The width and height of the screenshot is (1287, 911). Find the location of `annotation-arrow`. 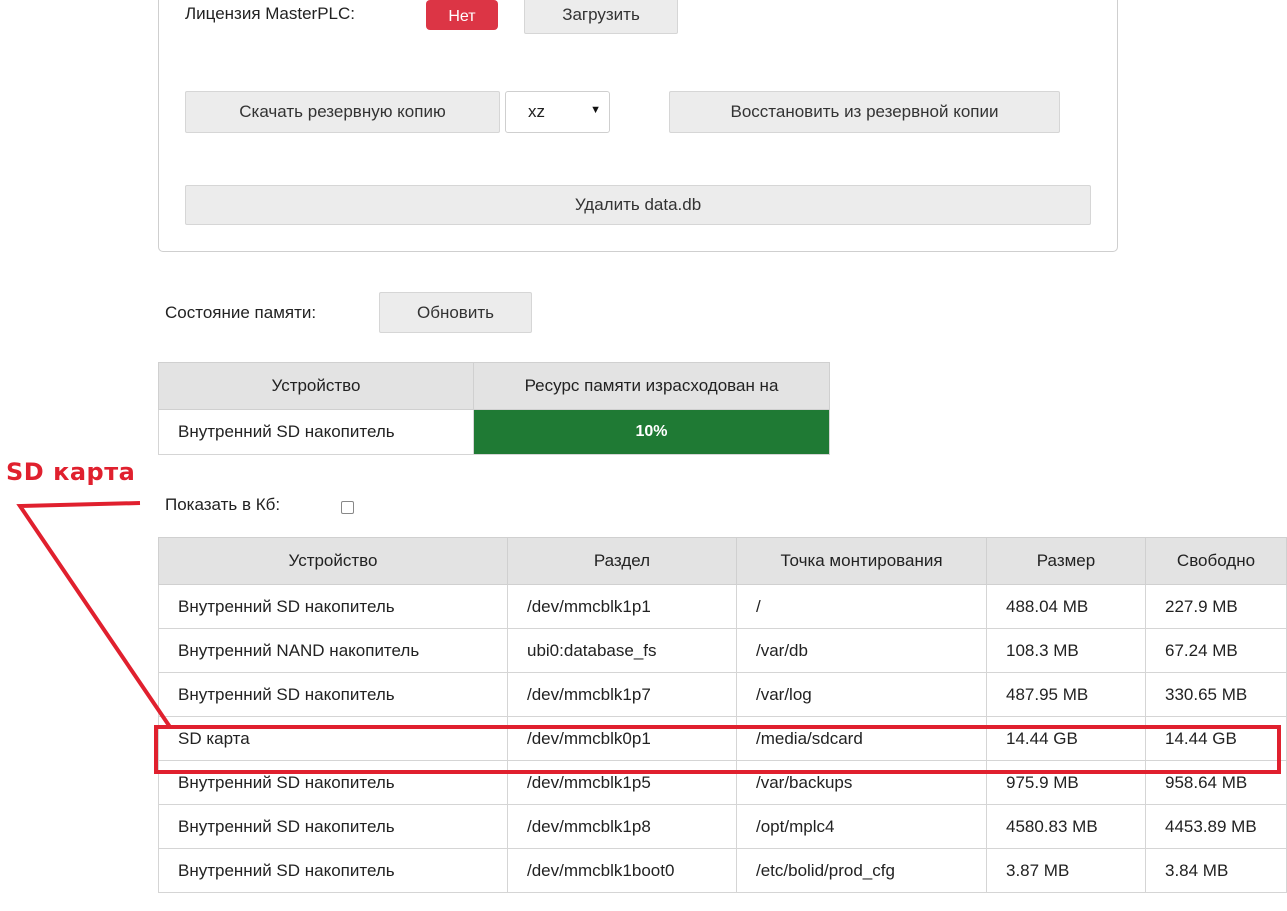

annotation-arrow is located at coordinates (94, 615).